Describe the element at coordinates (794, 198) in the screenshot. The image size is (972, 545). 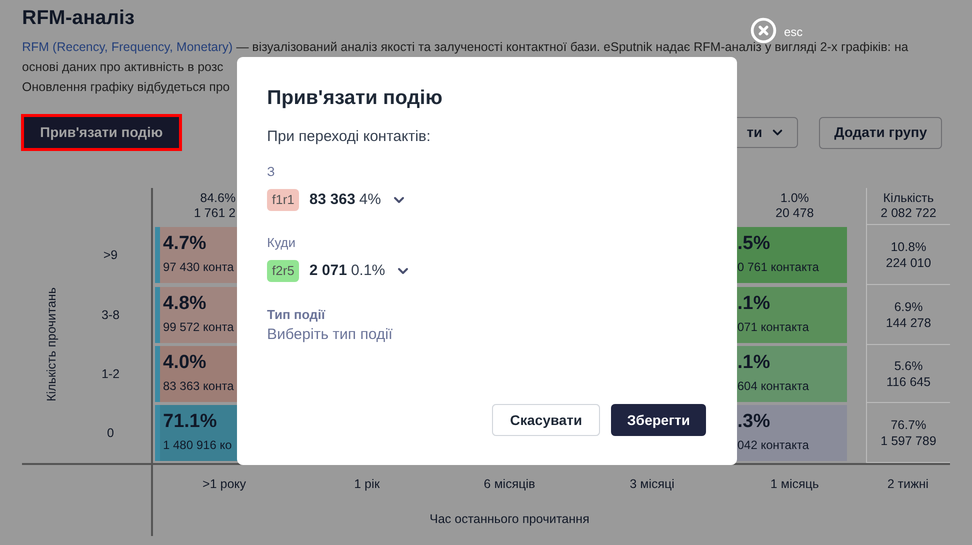
I see `column-share: 1.0%` at that location.